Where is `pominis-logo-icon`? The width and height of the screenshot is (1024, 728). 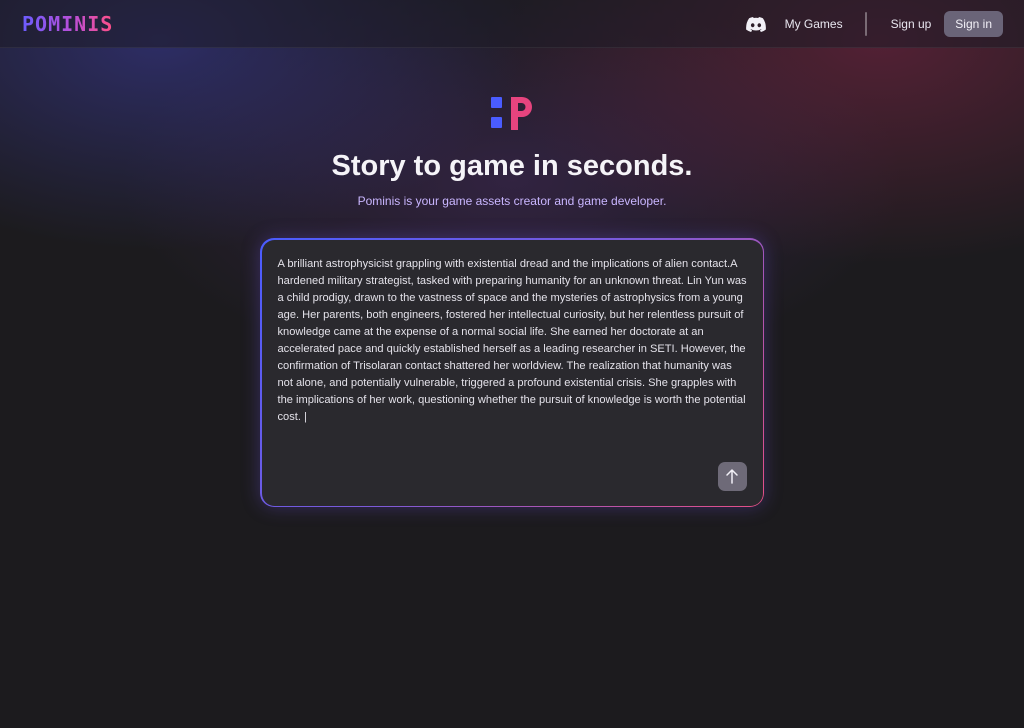 pominis-logo-icon is located at coordinates (512, 114).